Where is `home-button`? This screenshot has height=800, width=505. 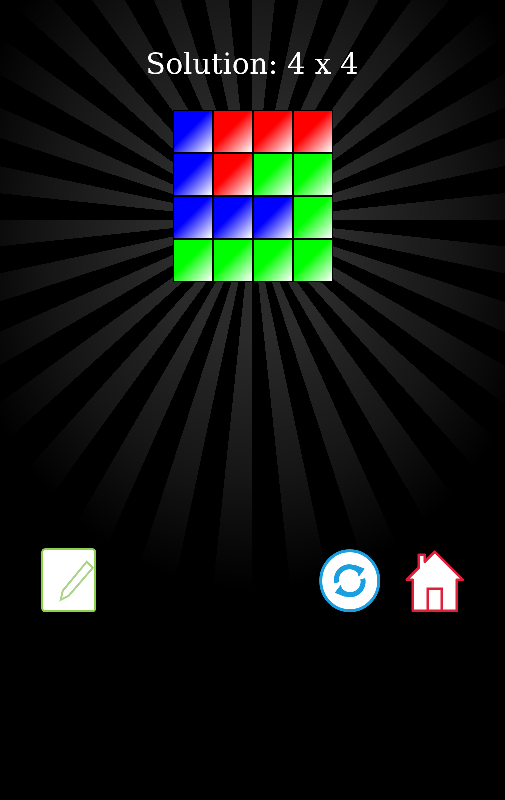 home-button is located at coordinates (435, 581).